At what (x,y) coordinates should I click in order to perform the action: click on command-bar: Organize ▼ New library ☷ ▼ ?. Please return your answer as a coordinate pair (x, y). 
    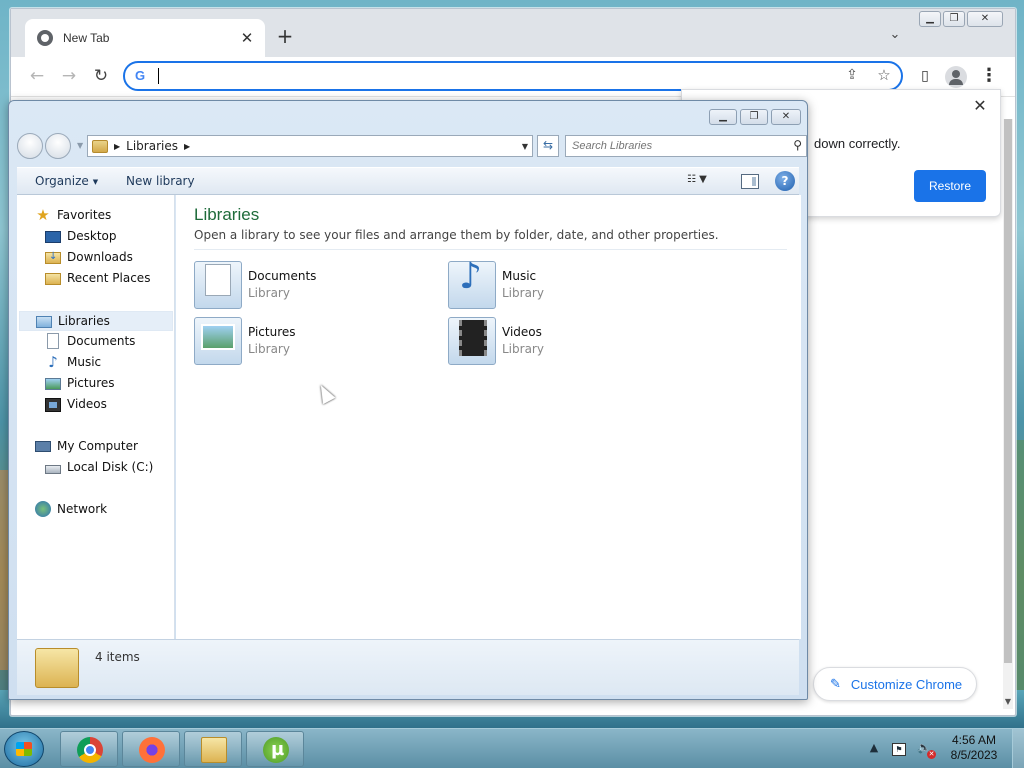
    Looking at the image, I should click on (408, 181).